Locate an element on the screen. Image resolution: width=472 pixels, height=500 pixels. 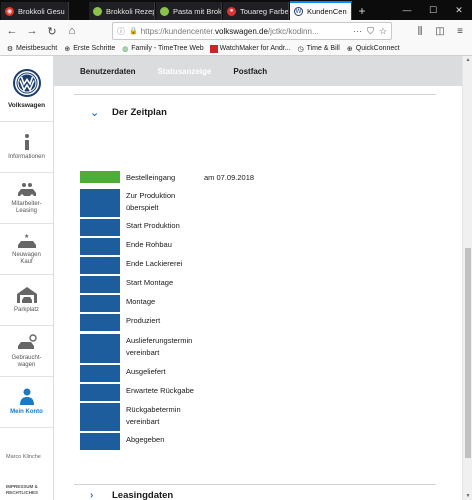
menu-icon: ≡ is located at coordinates (460, 31).